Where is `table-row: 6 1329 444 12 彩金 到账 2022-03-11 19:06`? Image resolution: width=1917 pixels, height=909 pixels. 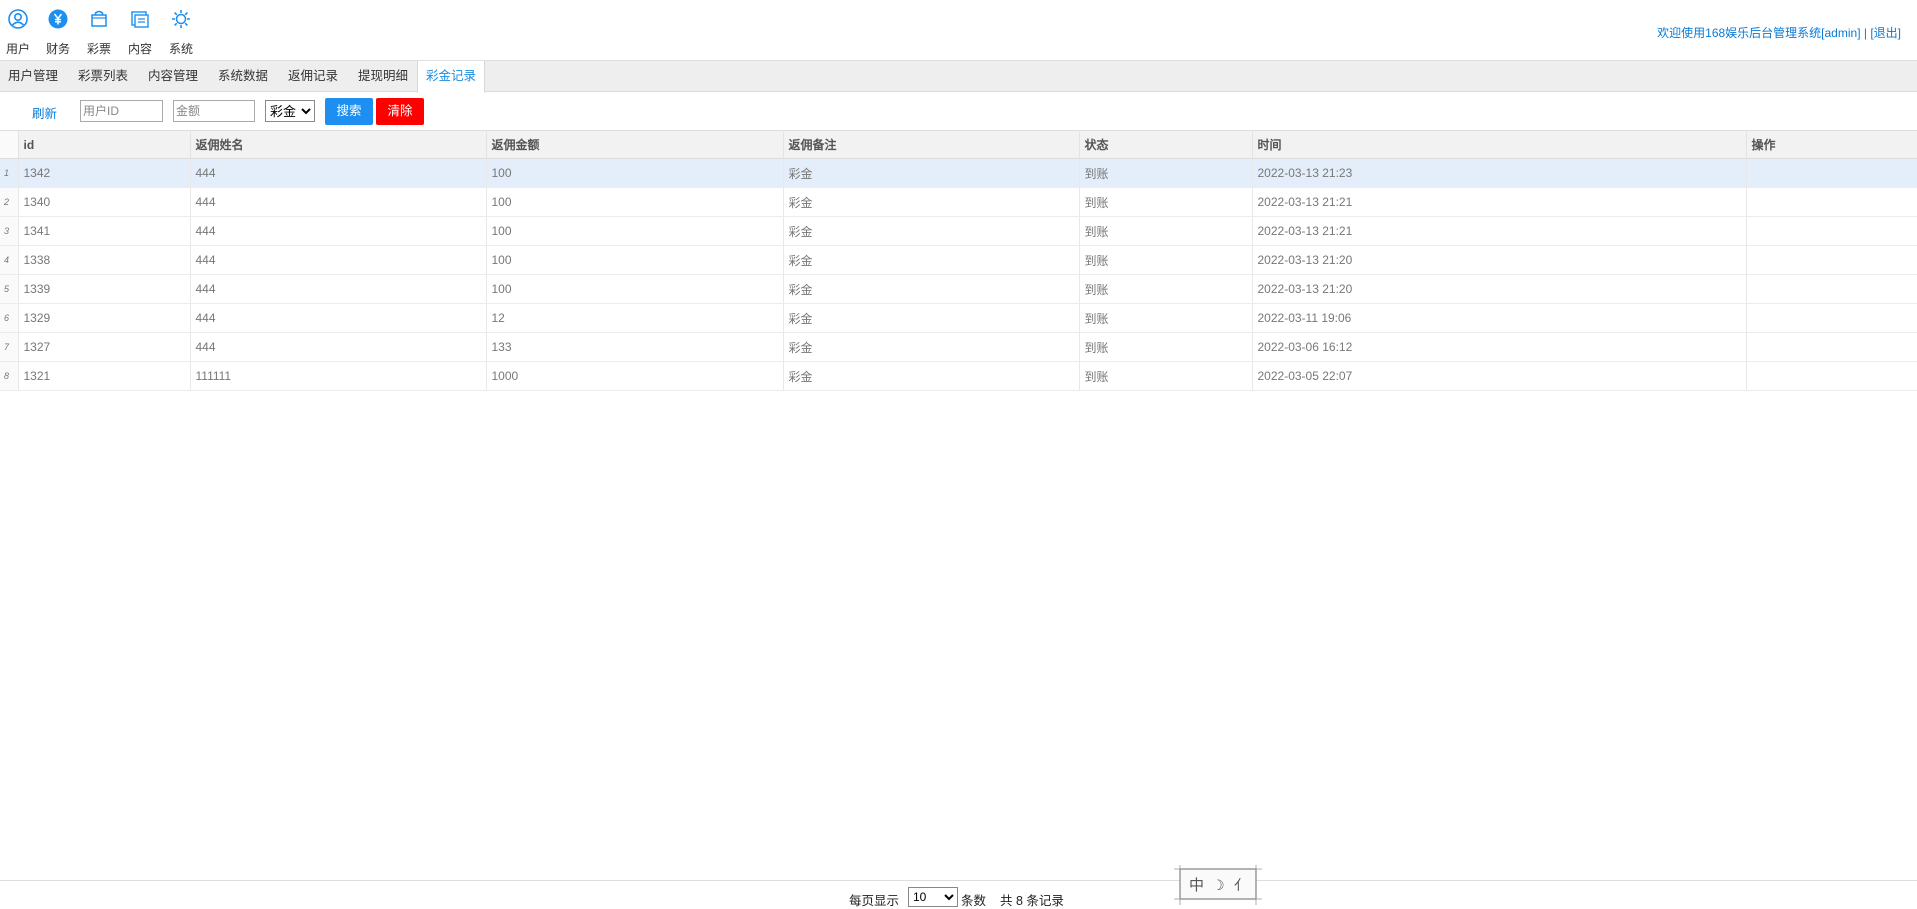 table-row: 6 1329 444 12 彩金 到账 2022-03-11 19:06 is located at coordinates (958, 318).